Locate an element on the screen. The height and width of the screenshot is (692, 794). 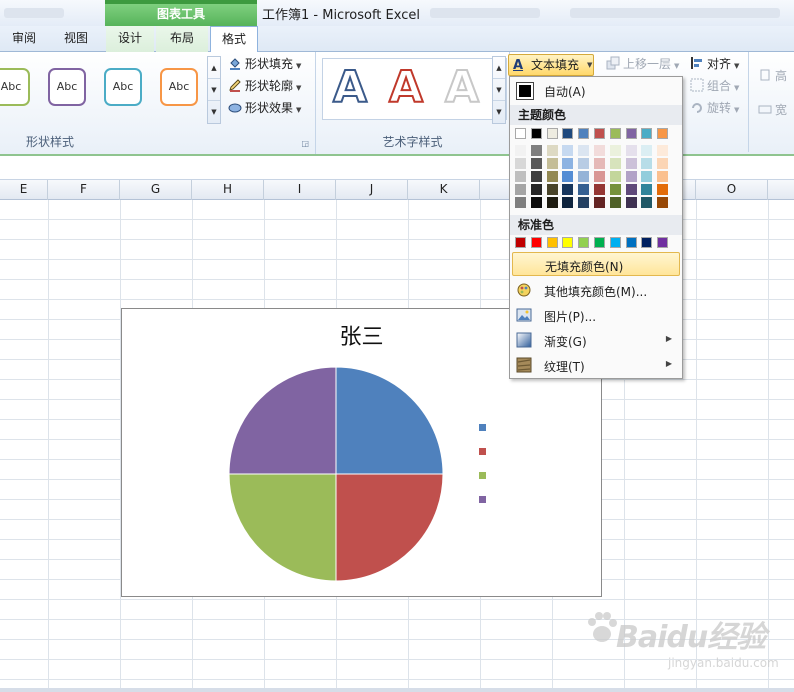
shape-width-control: 宽 is located at coordinates (772, 110).